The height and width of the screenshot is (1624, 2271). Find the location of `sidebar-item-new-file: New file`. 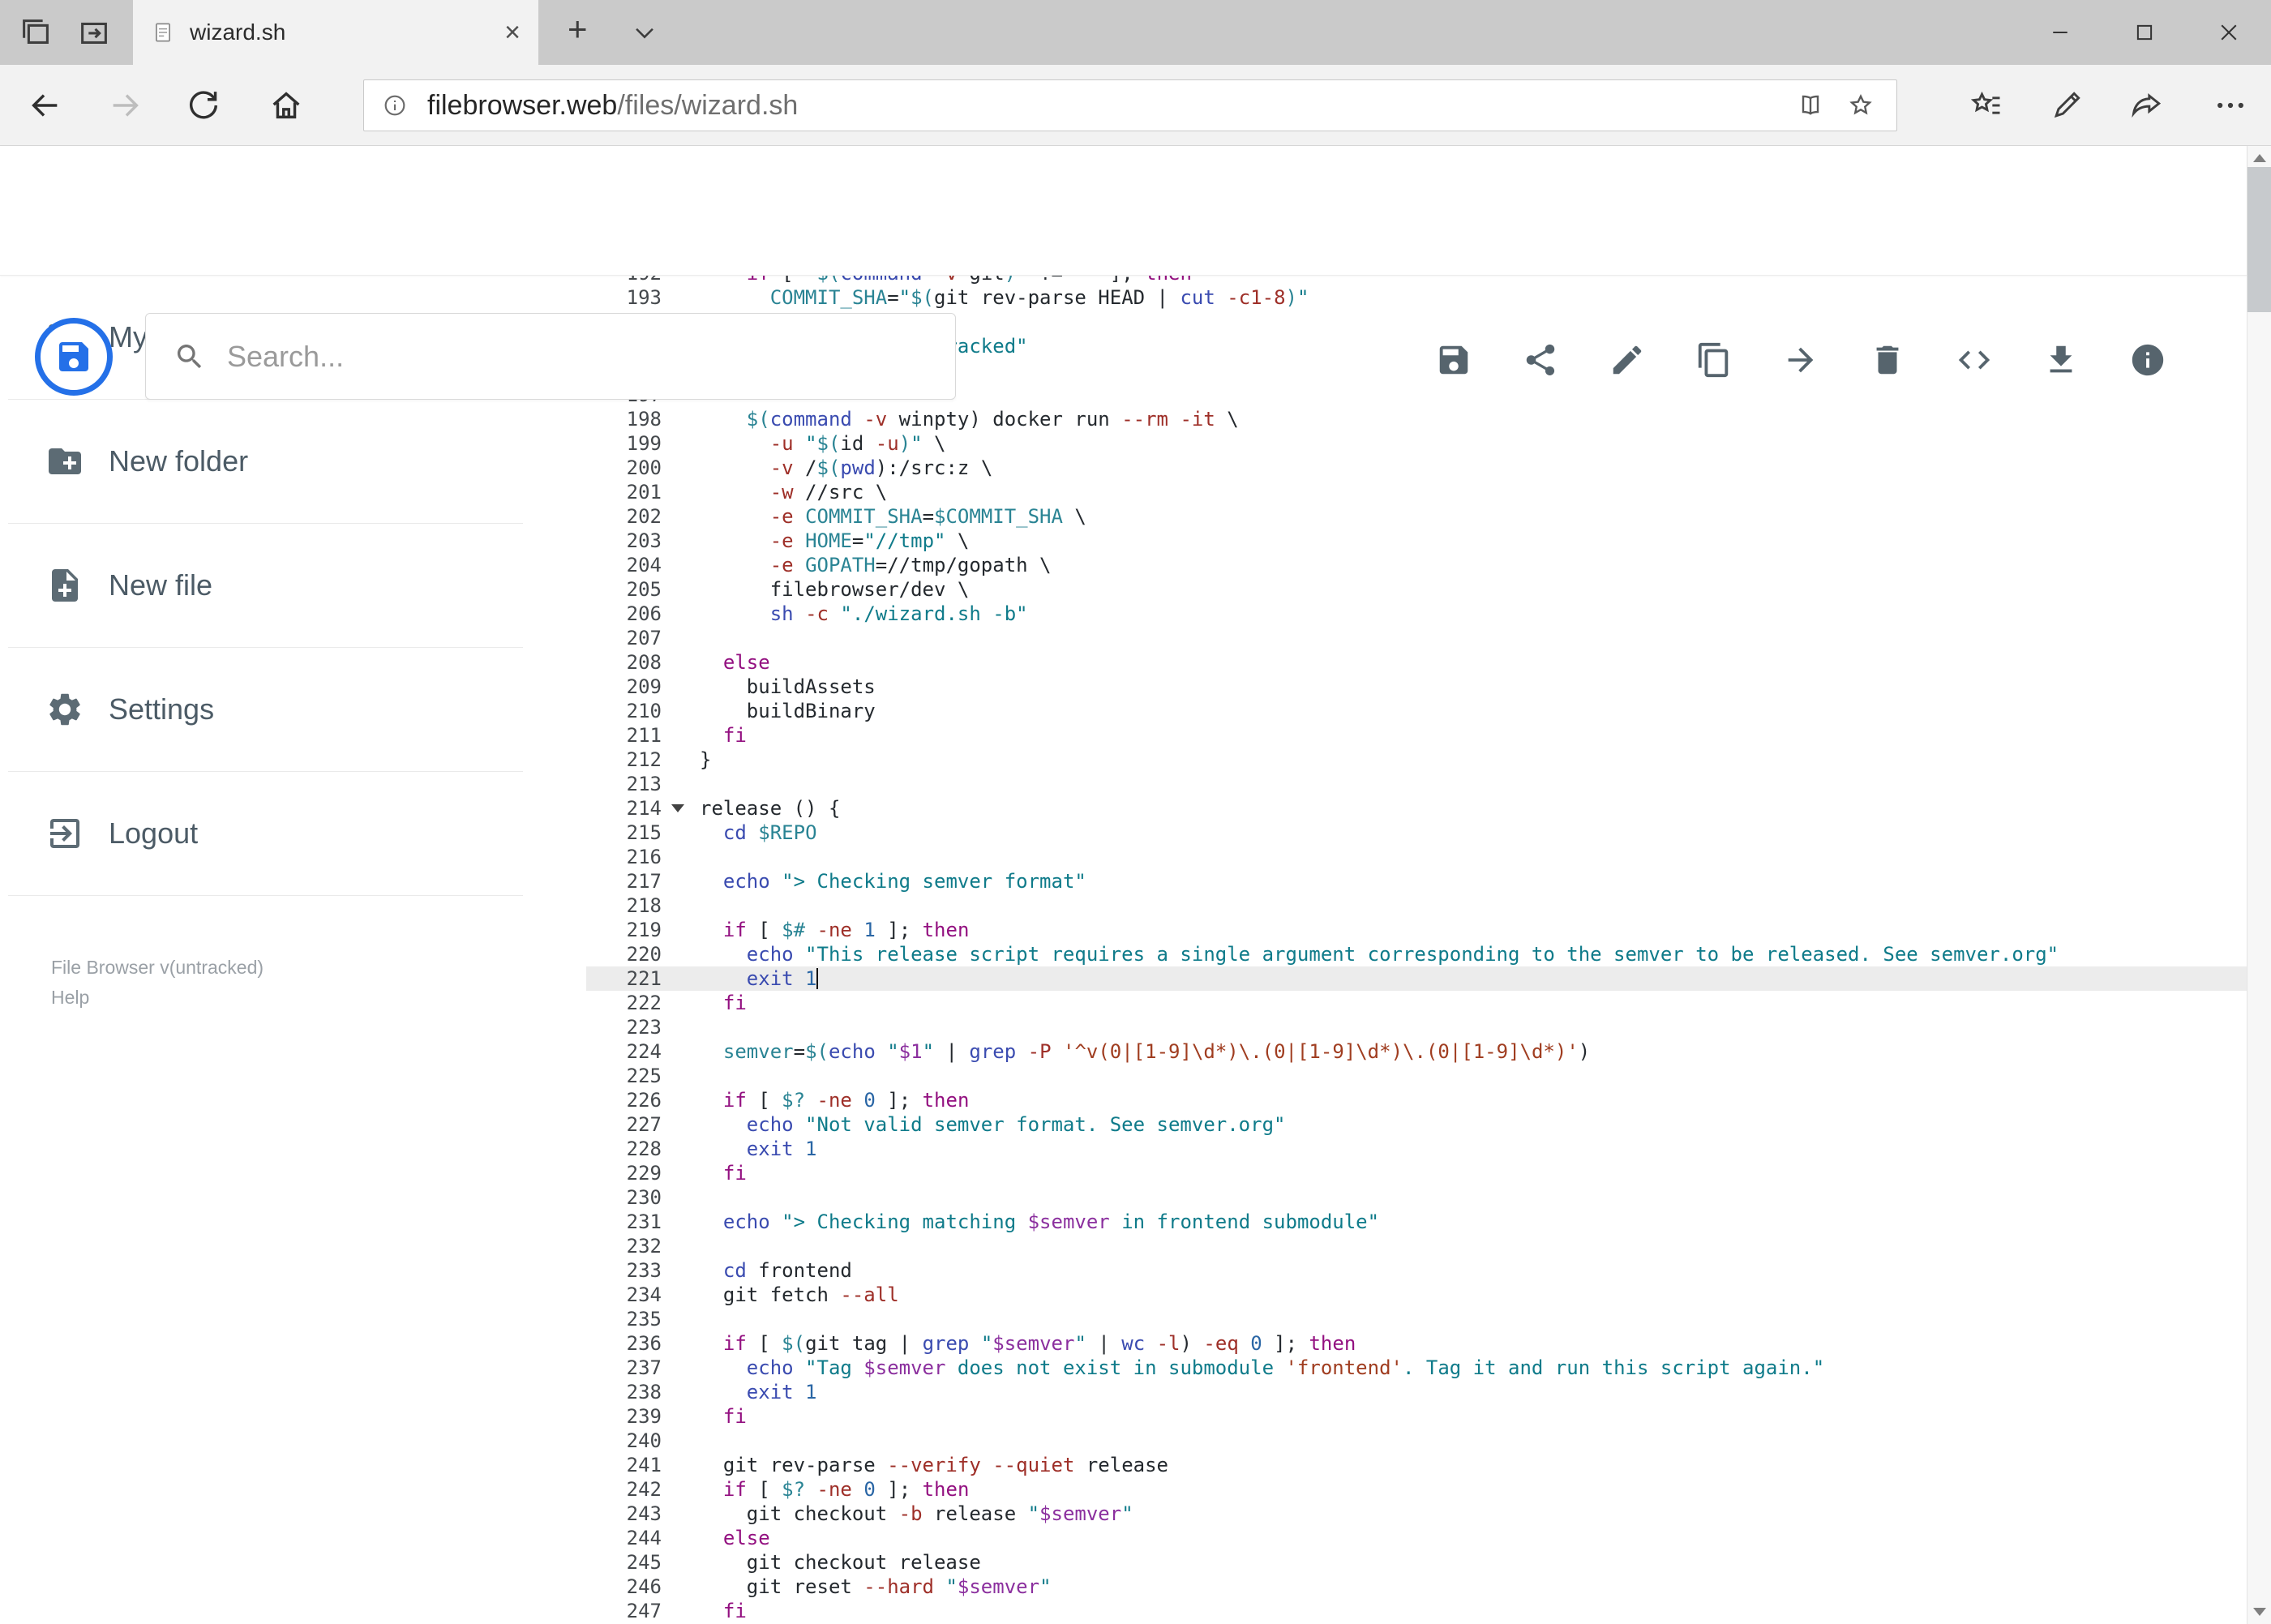

sidebar-item-new-file: New file is located at coordinates (265, 586).